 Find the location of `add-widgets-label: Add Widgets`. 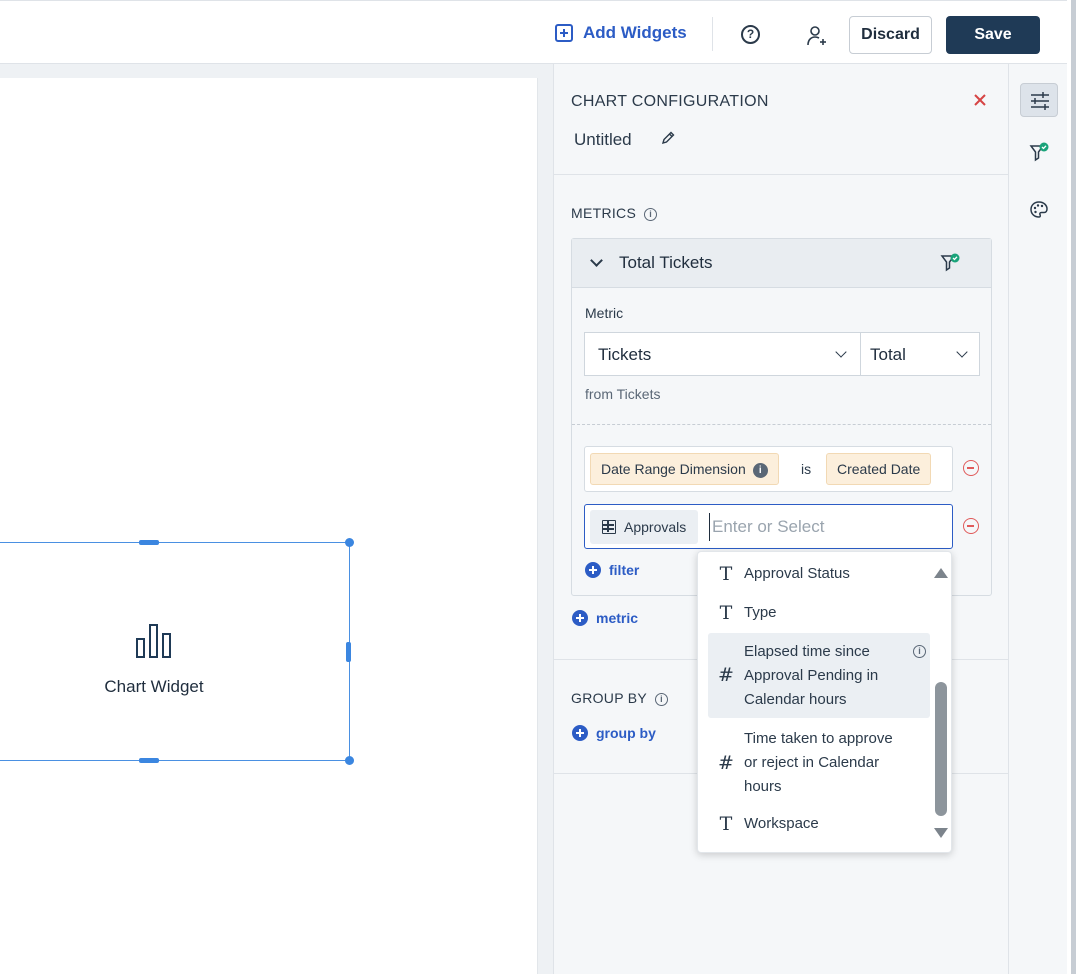

add-widgets-label: Add Widgets is located at coordinates (635, 32).